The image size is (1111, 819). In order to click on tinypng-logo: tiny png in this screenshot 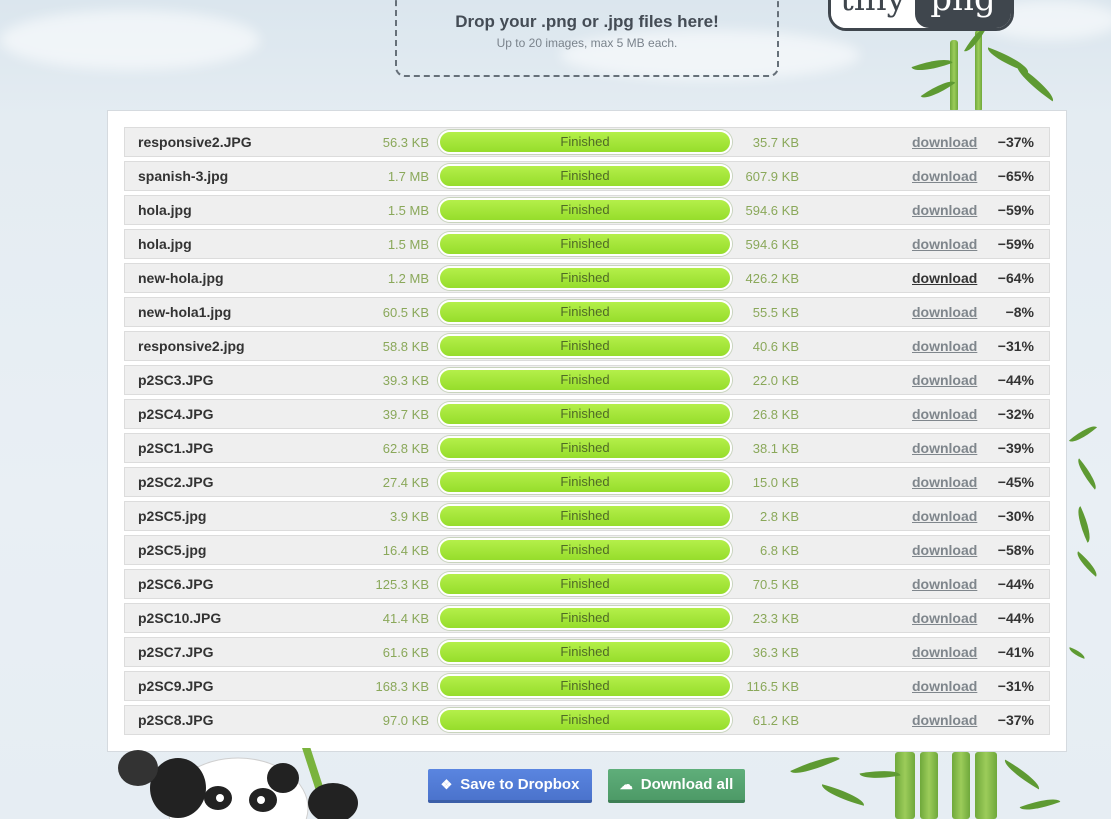, I will do `click(921, 15)`.